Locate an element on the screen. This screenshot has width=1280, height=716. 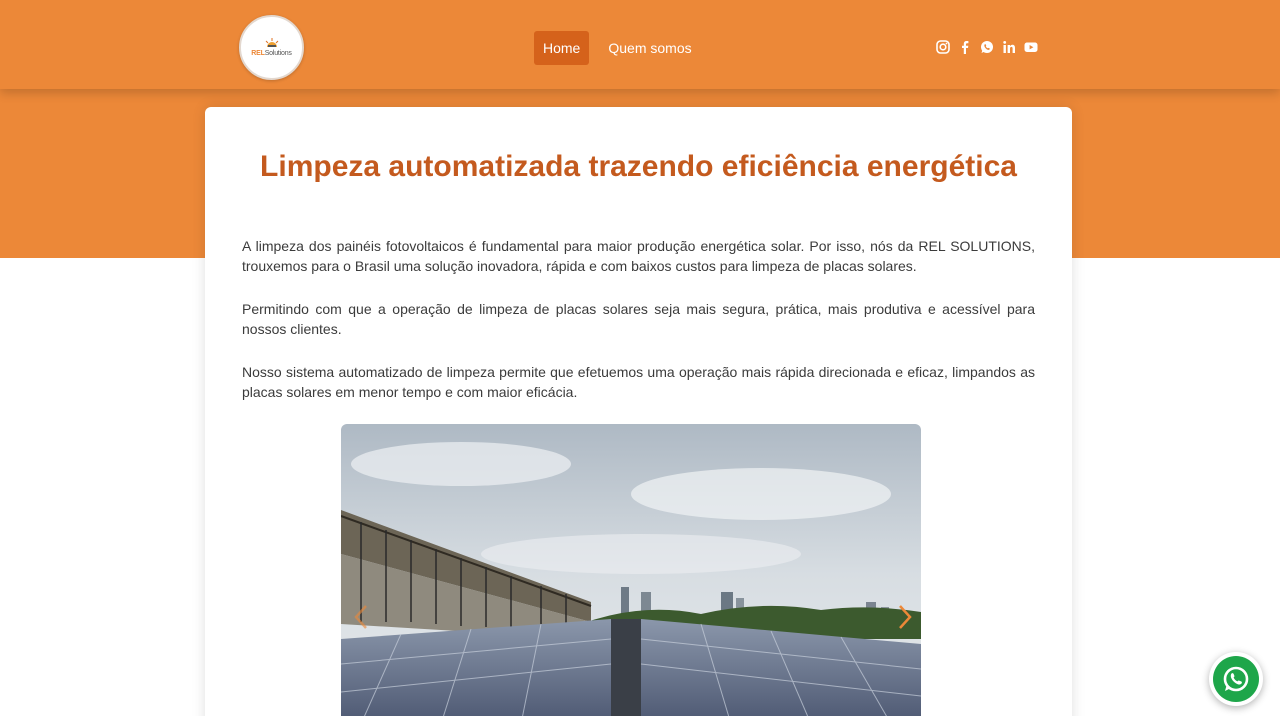
facebook-icon is located at coordinates (965, 47).